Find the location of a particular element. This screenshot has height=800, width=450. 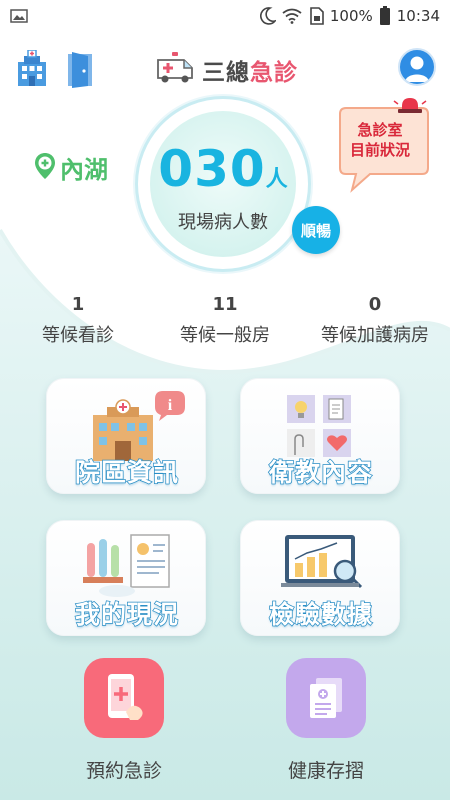

lab-data-card: 檢驗數據 is located at coordinates (320, 578).